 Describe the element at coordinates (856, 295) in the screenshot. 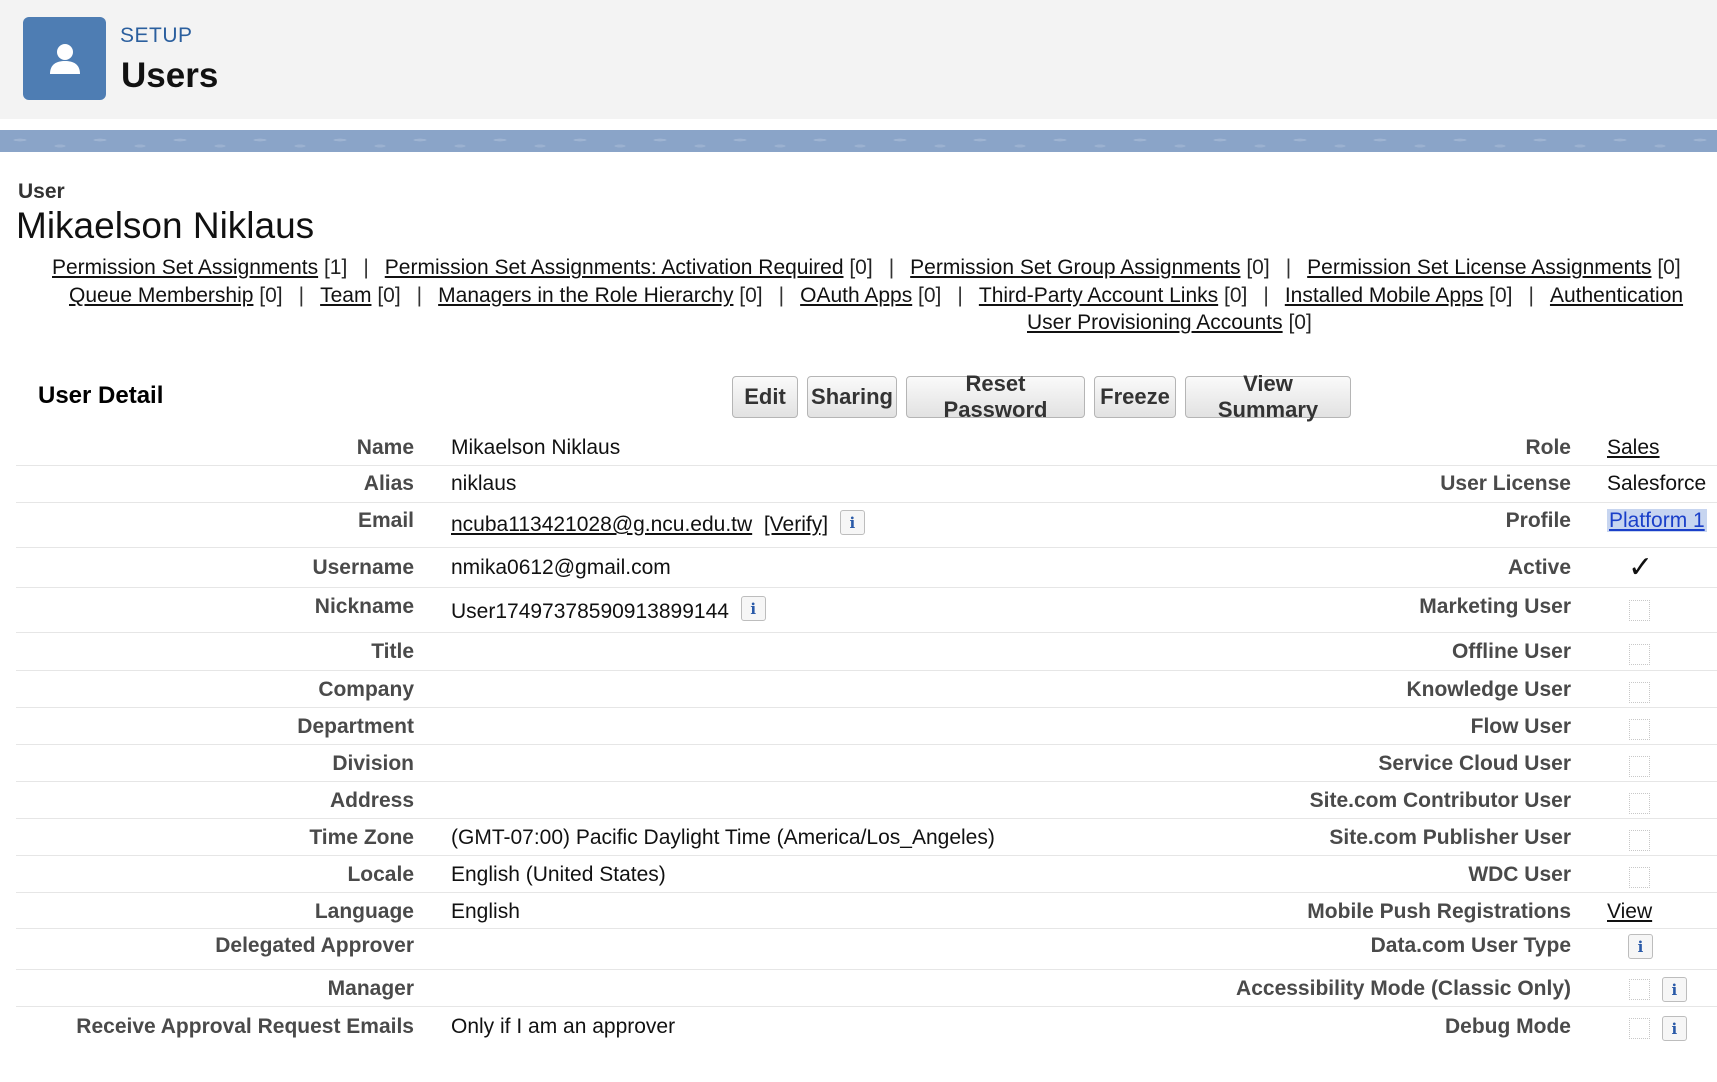

I see `link-oauth-apps: OAuth Apps` at that location.